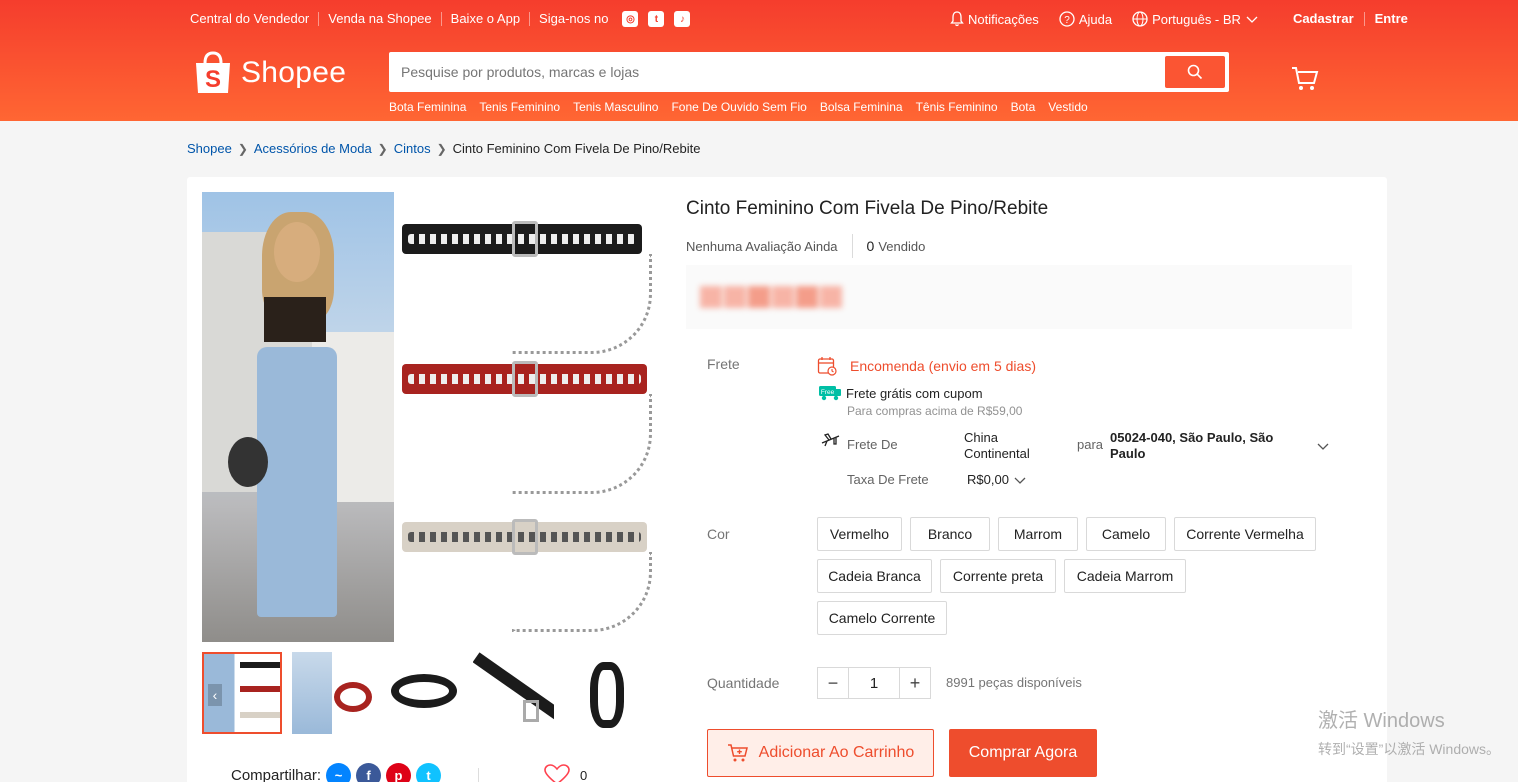 The image size is (1518, 782). I want to click on color-option-corrente-vermelha: Corrente Vermelha, so click(1245, 534).